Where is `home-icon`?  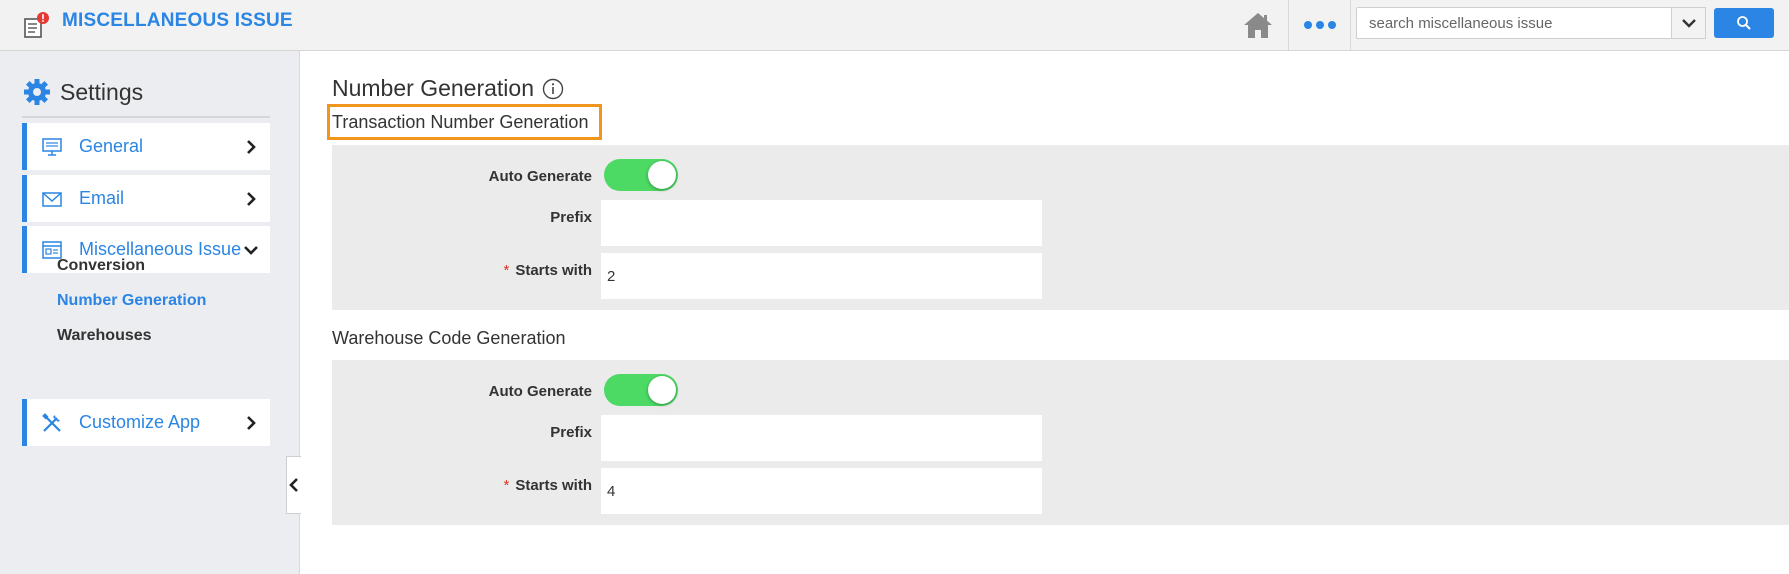
home-icon is located at coordinates (1258, 25).